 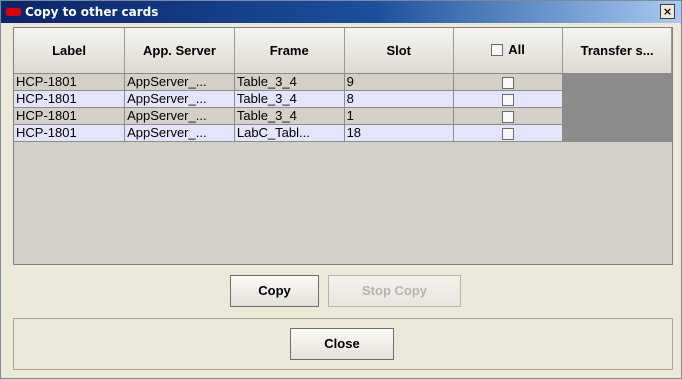 I want to click on column-header-frame: Frame, so click(x=289, y=51).